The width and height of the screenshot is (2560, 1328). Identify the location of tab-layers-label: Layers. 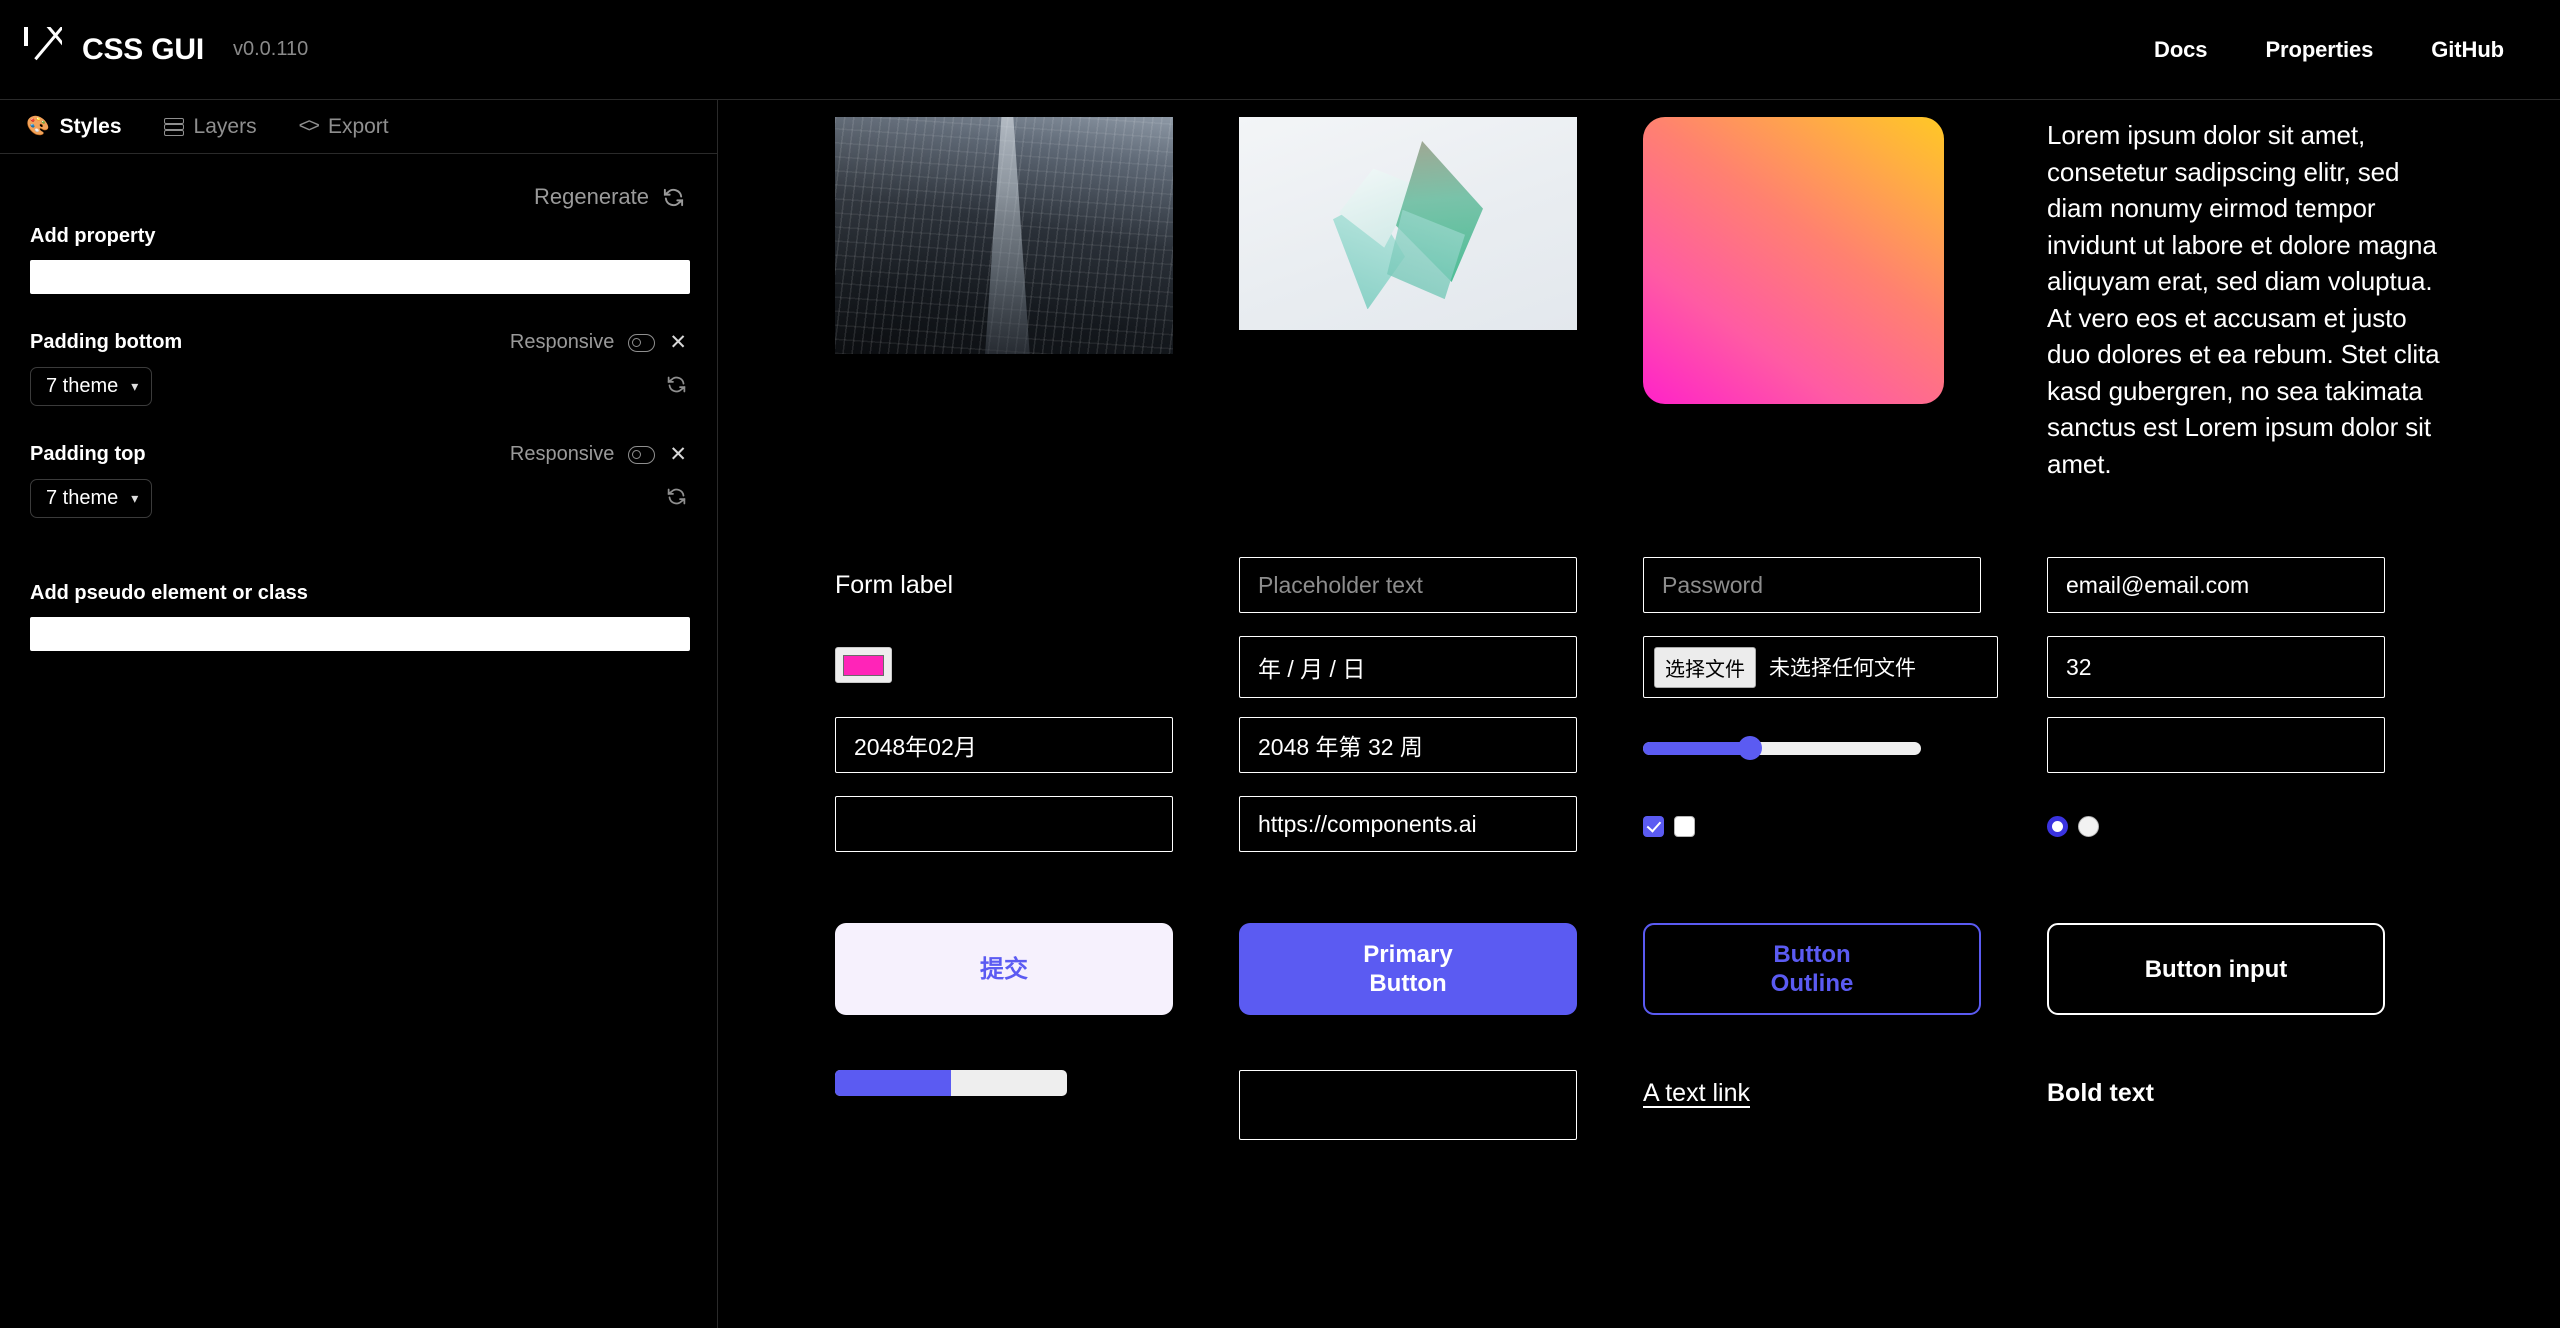
(225, 126).